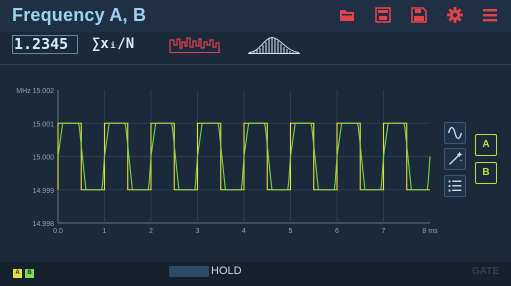 The height and width of the screenshot is (286, 511). I want to click on toolbar-divider, so click(255, 64).